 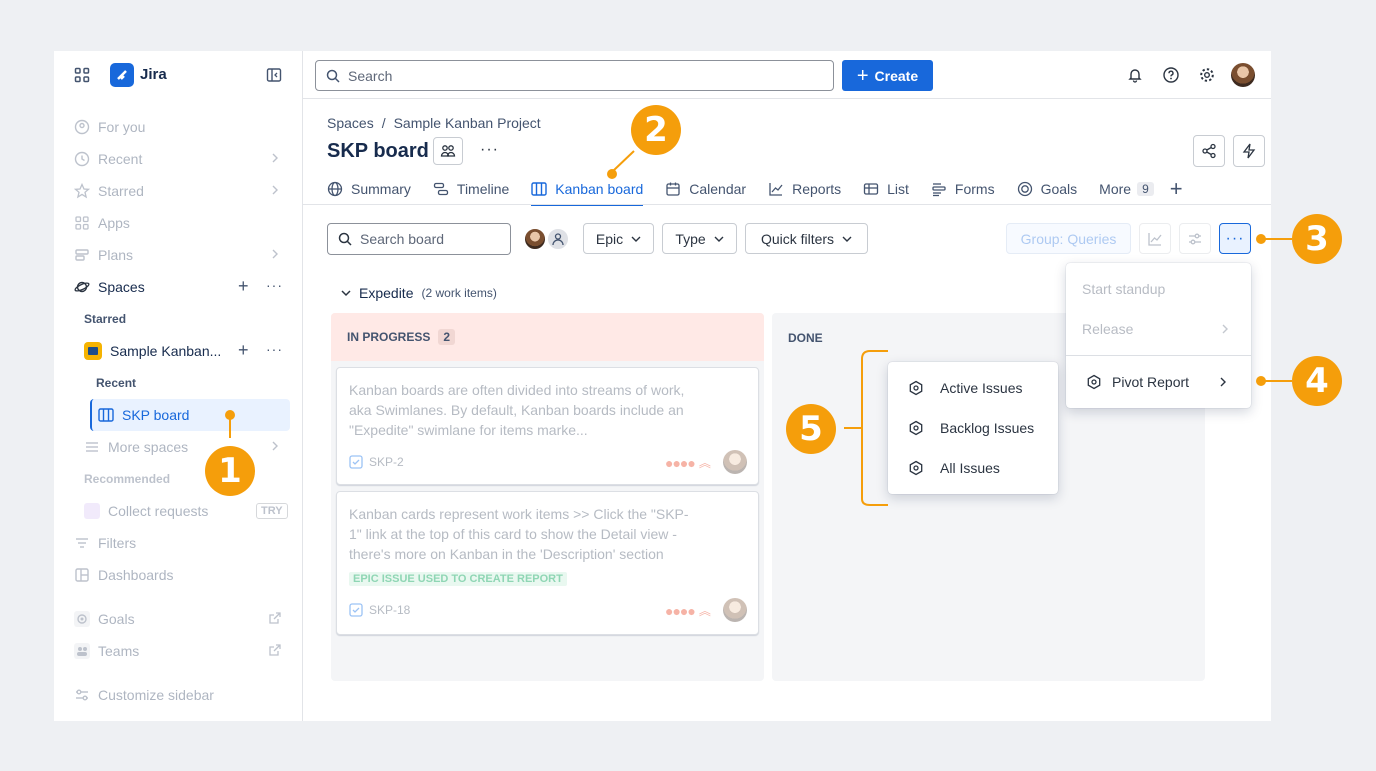 I want to click on tab-calendar: Calendar, so click(x=705, y=189).